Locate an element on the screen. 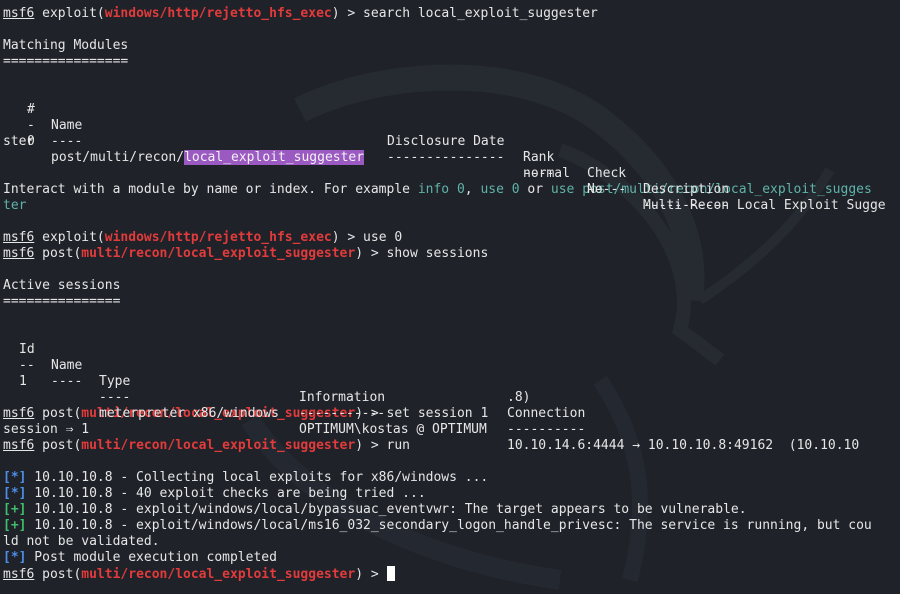 This screenshot has width=900, height=594. rule-type: ---- is located at coordinates (115, 397).